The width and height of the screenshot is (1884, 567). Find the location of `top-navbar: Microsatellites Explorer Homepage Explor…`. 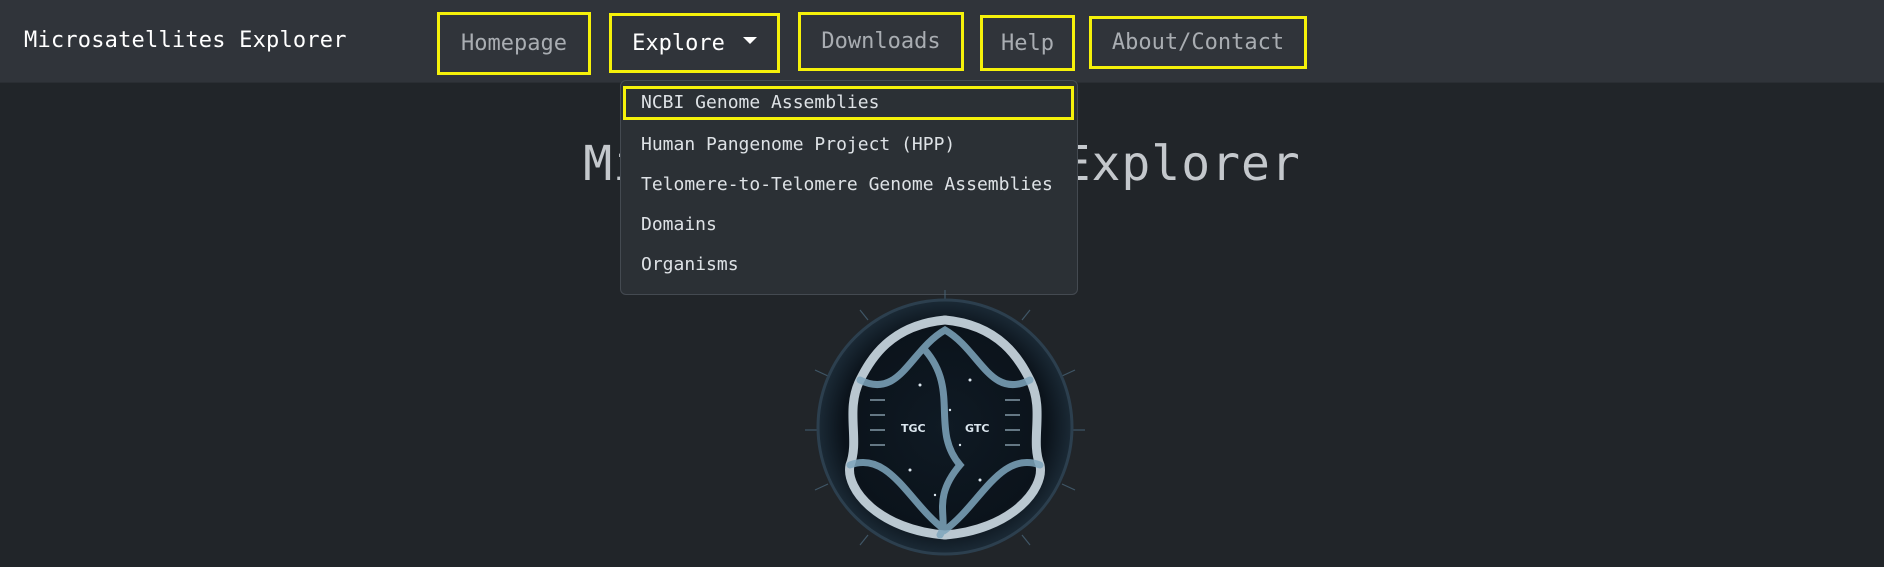

top-navbar: Microsatellites Explorer Homepage Explor… is located at coordinates (942, 41).